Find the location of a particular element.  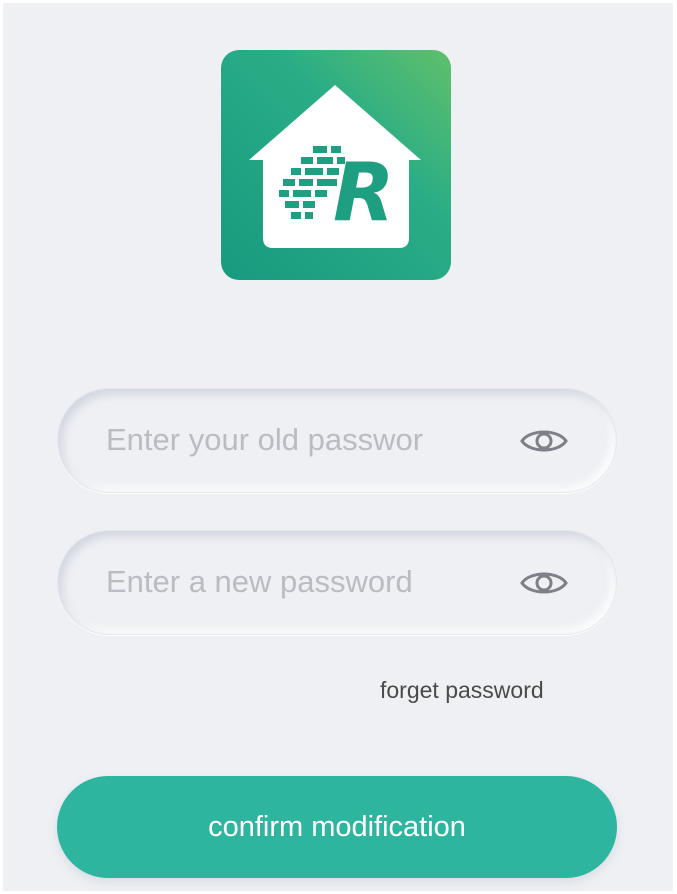

new-password-field is located at coordinates (337, 582).